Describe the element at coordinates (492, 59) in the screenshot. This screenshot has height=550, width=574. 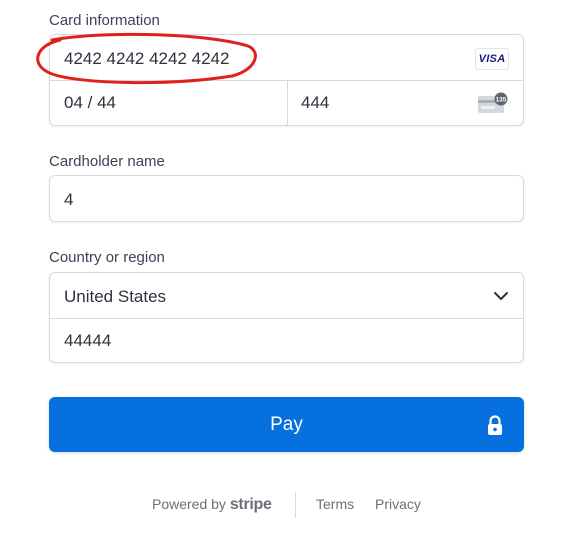
I see `visa-card-icon: VISA` at that location.